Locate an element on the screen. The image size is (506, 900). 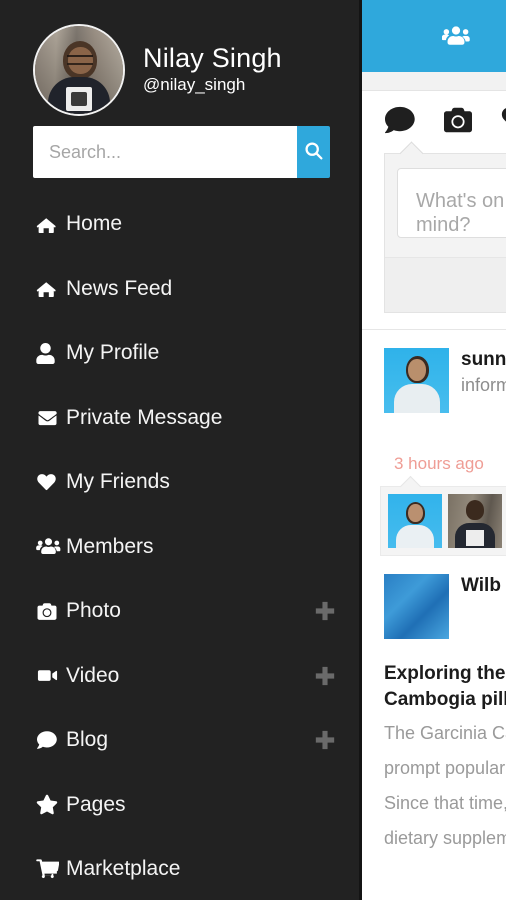
video-icon is located at coordinates (50, 675).